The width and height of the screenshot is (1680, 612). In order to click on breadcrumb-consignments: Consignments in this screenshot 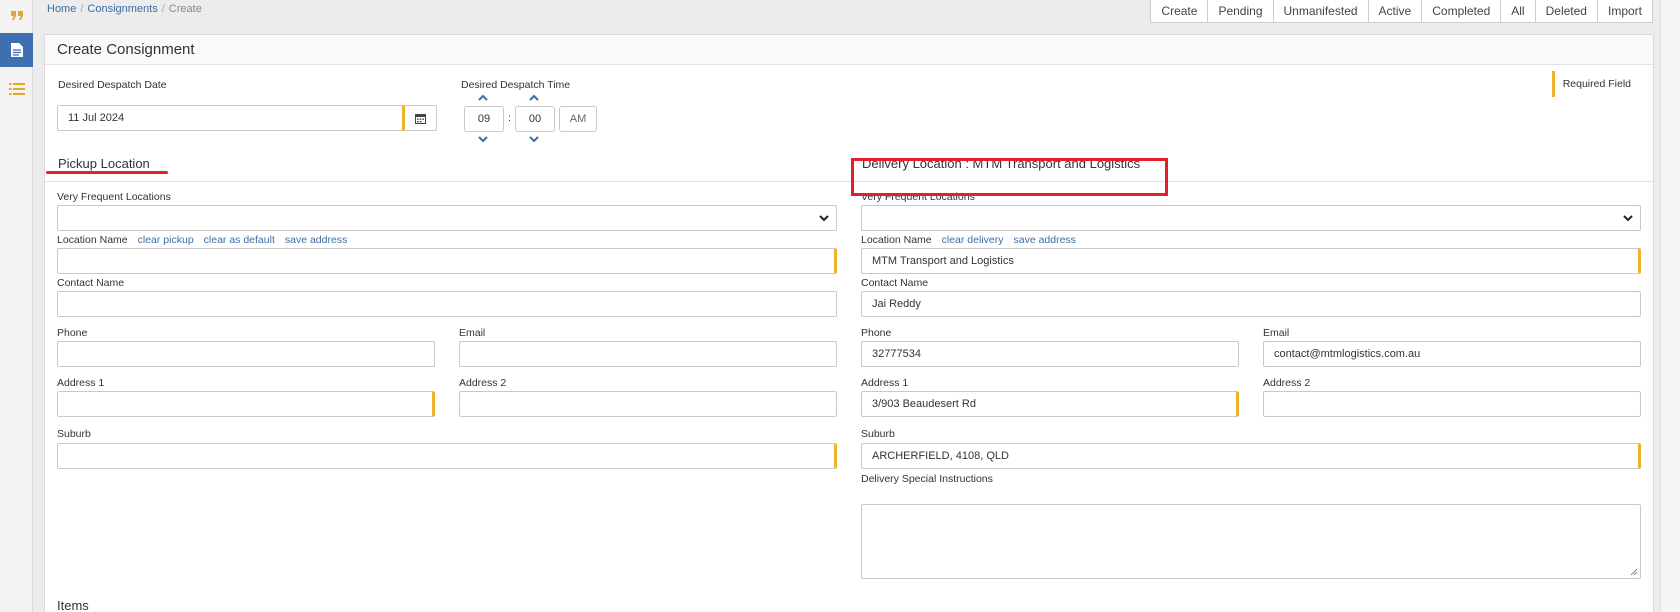, I will do `click(122, 9)`.